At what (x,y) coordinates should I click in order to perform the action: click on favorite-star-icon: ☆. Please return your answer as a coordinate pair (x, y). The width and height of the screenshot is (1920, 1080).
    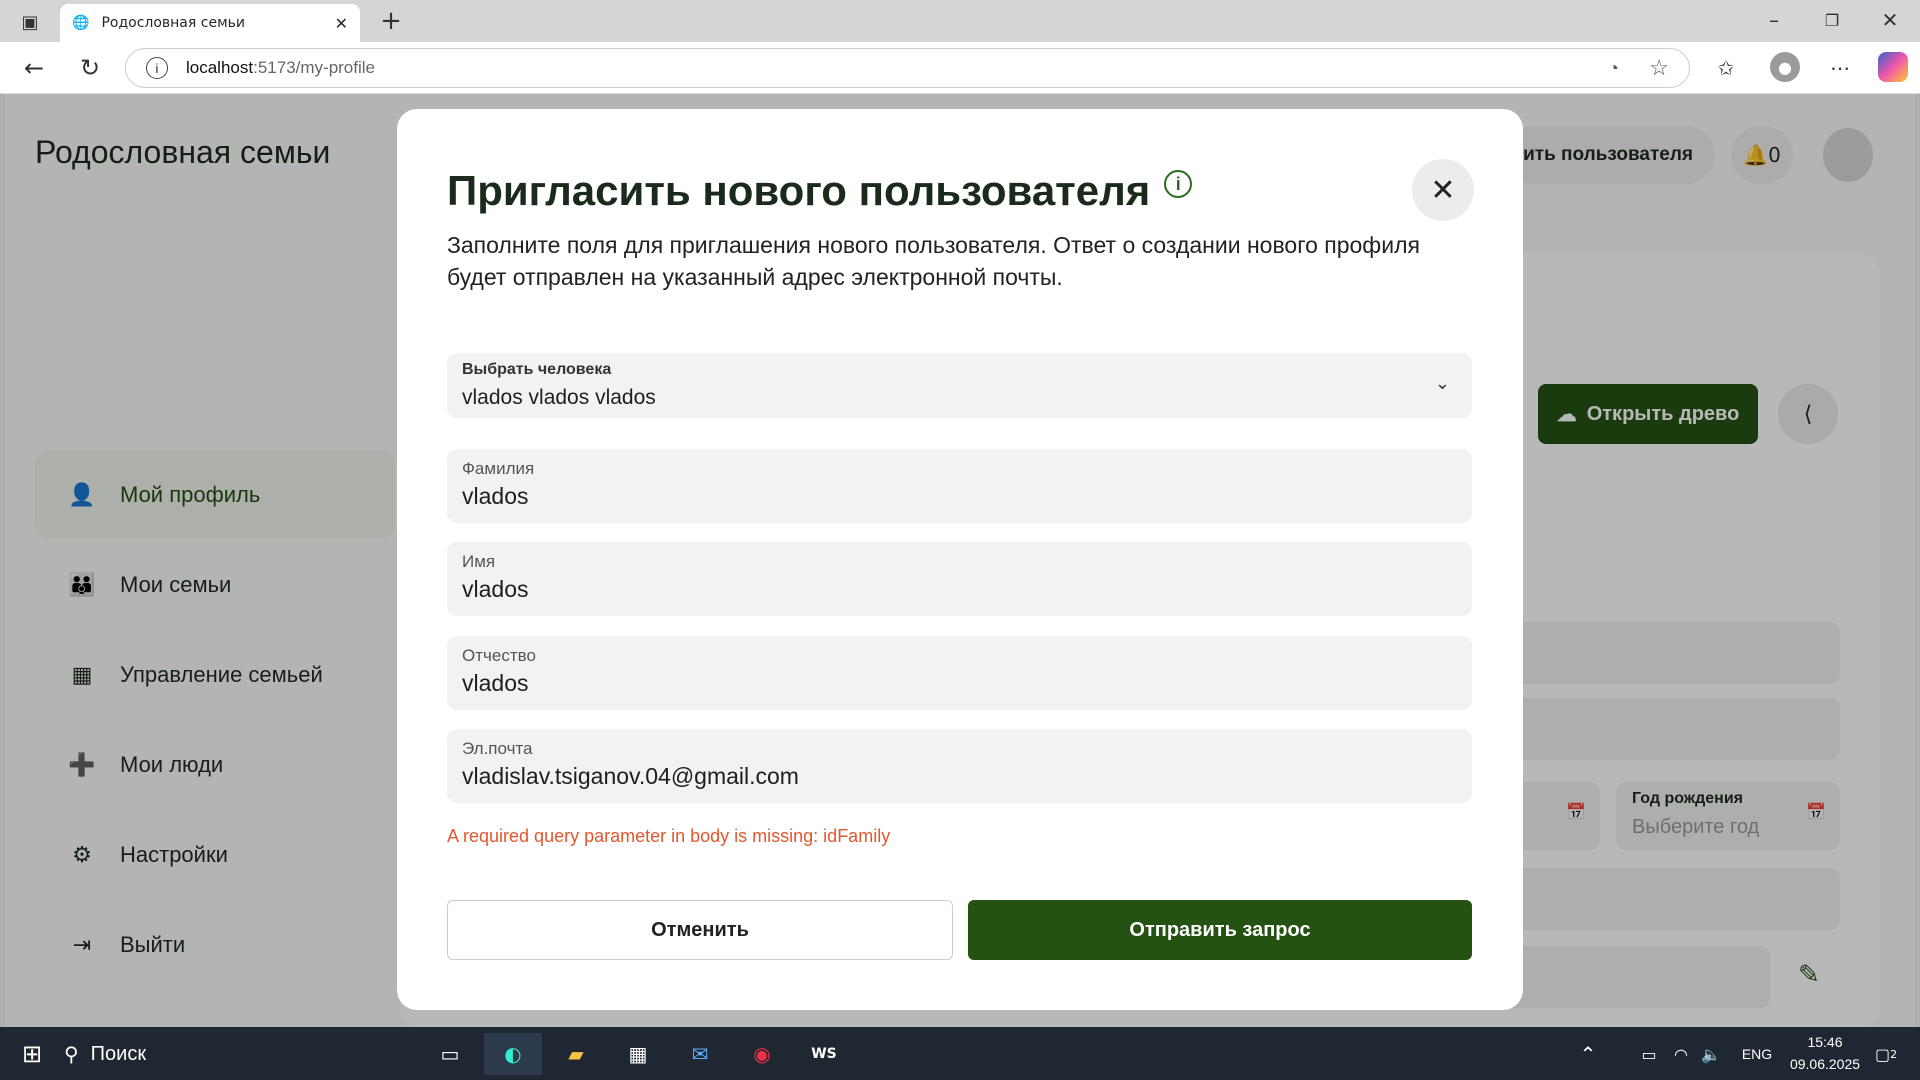
    Looking at the image, I should click on (1659, 68).